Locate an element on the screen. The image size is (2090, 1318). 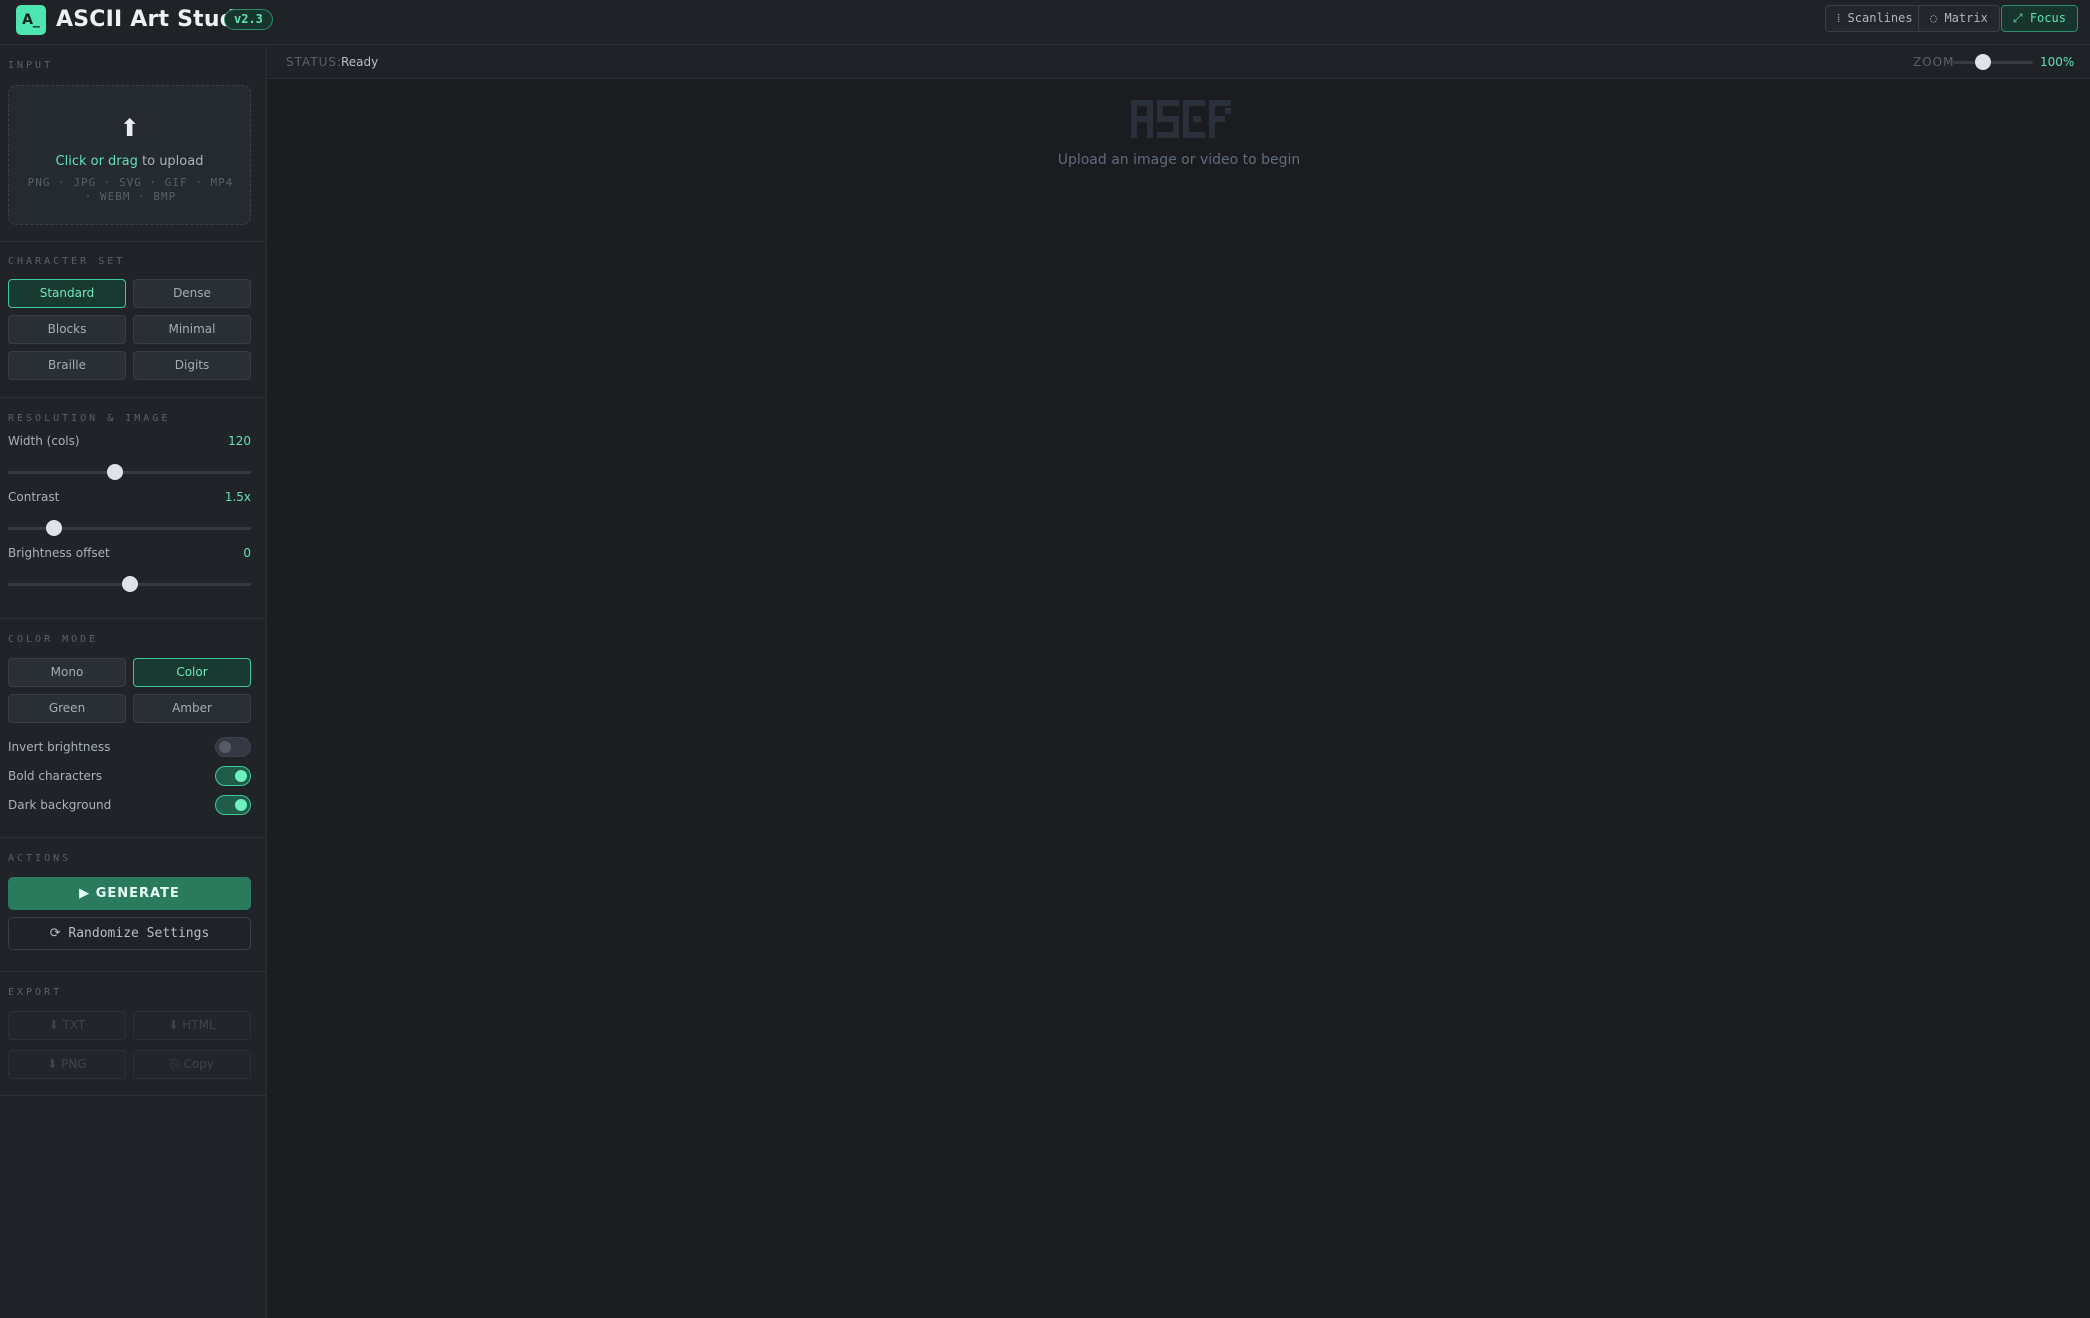
generate-button: ▶ GENERATE is located at coordinates (129, 893).